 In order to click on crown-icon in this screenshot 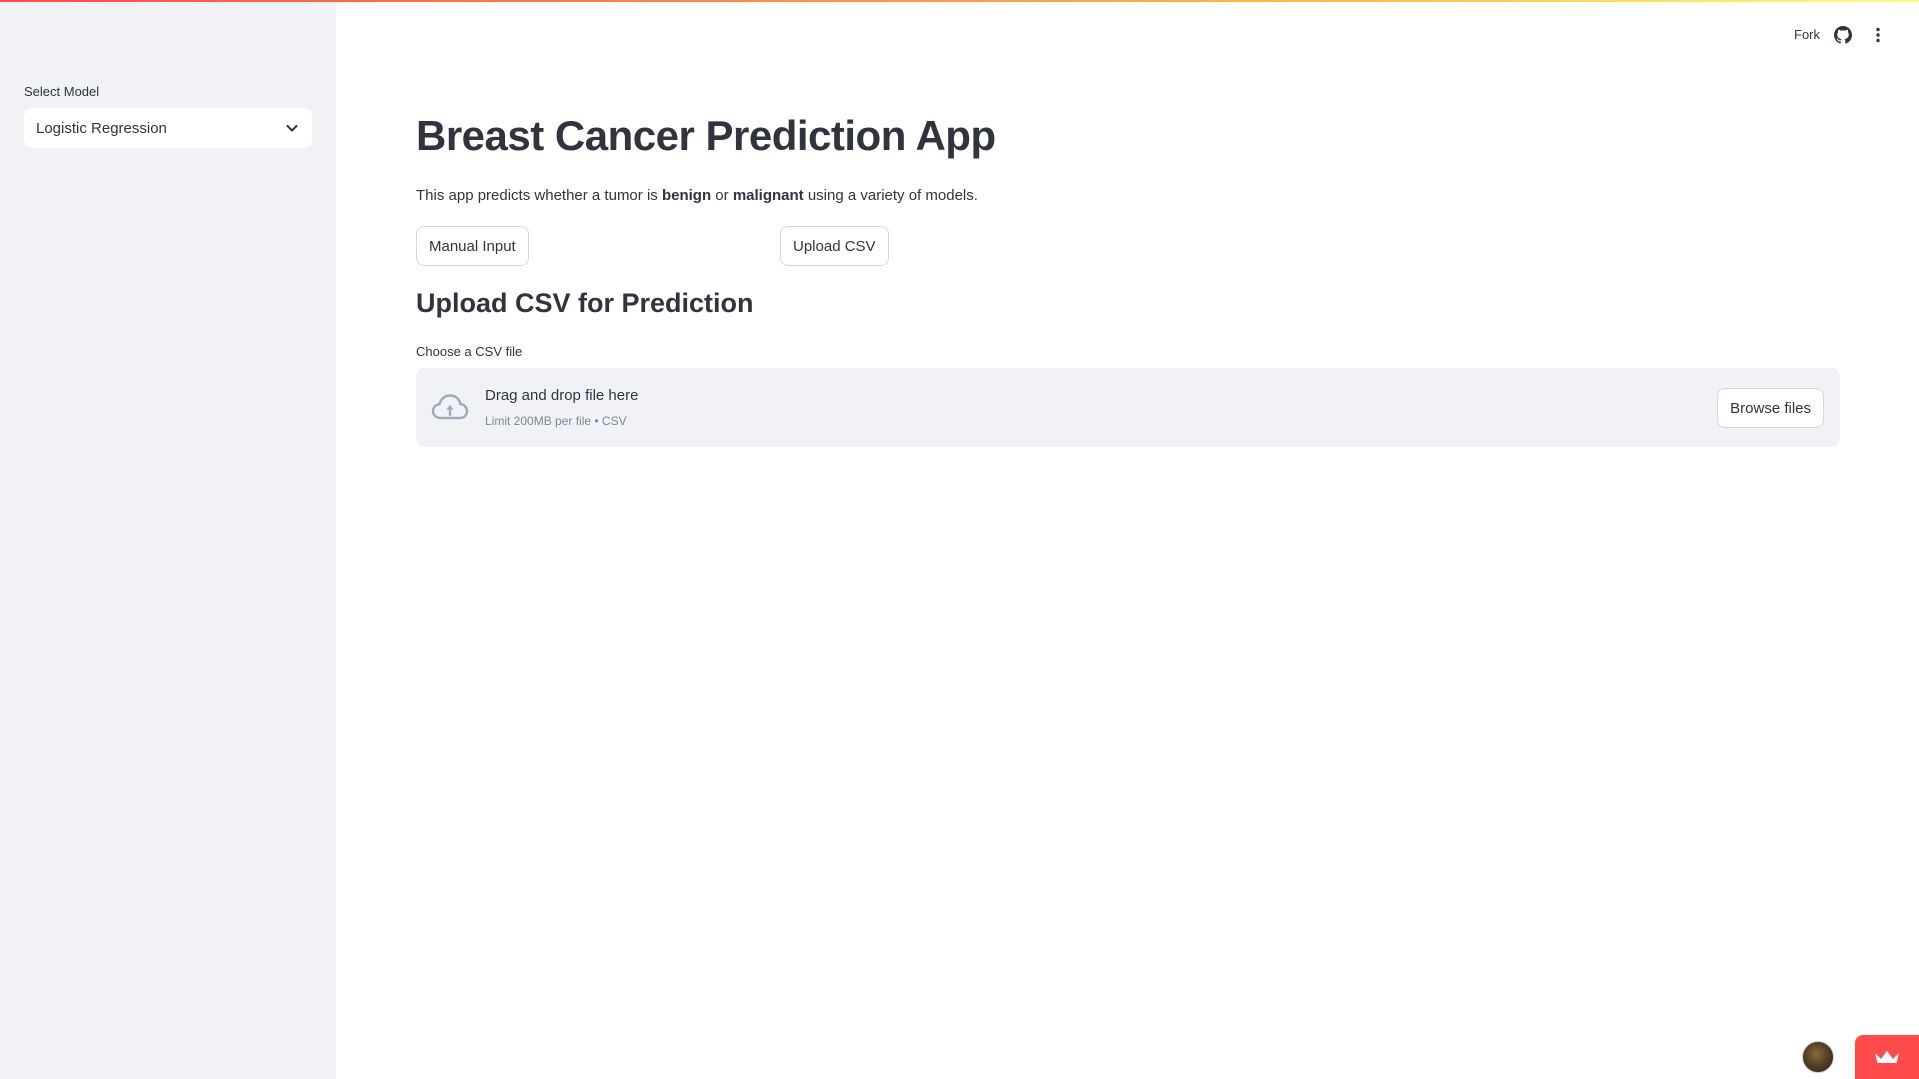, I will do `click(1887, 1057)`.